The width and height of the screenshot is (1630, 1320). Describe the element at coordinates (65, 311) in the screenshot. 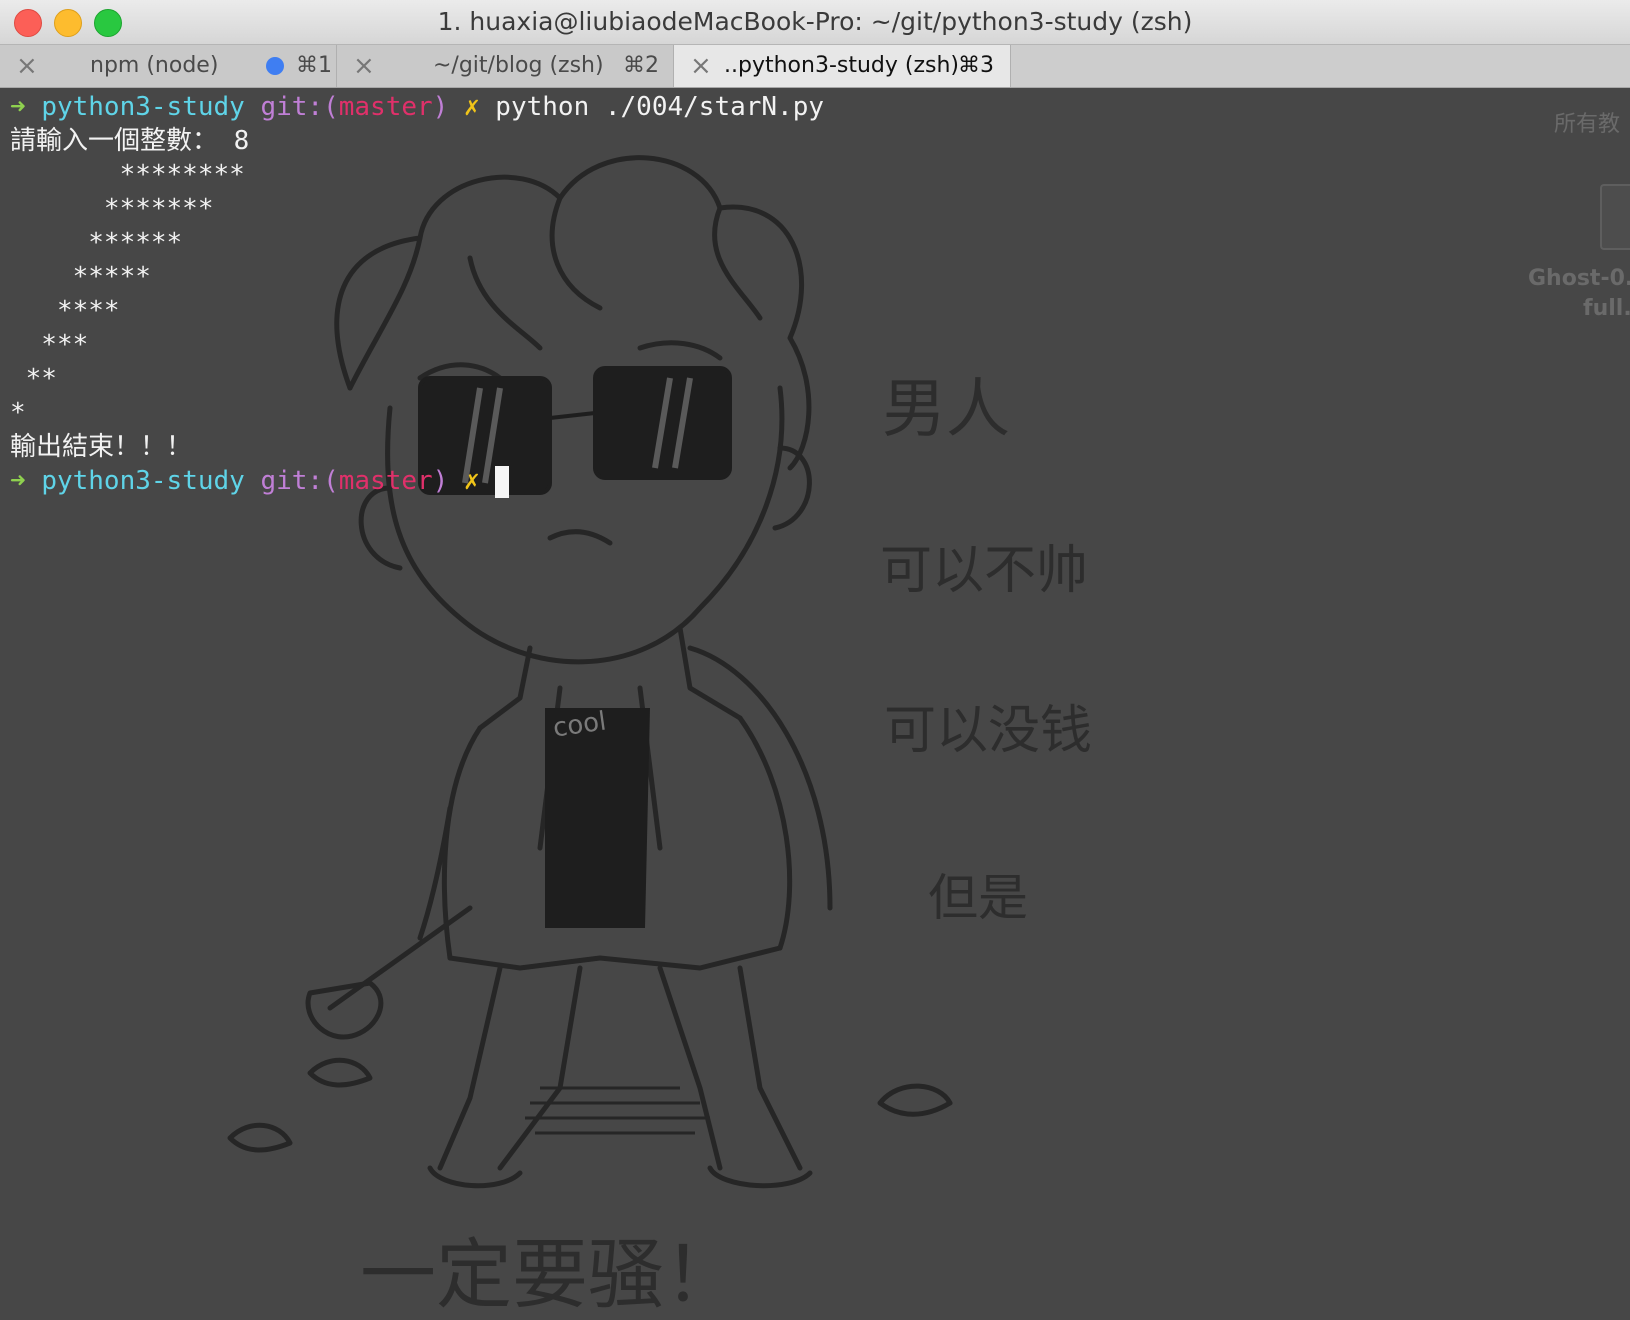

I see `star-line: ****` at that location.